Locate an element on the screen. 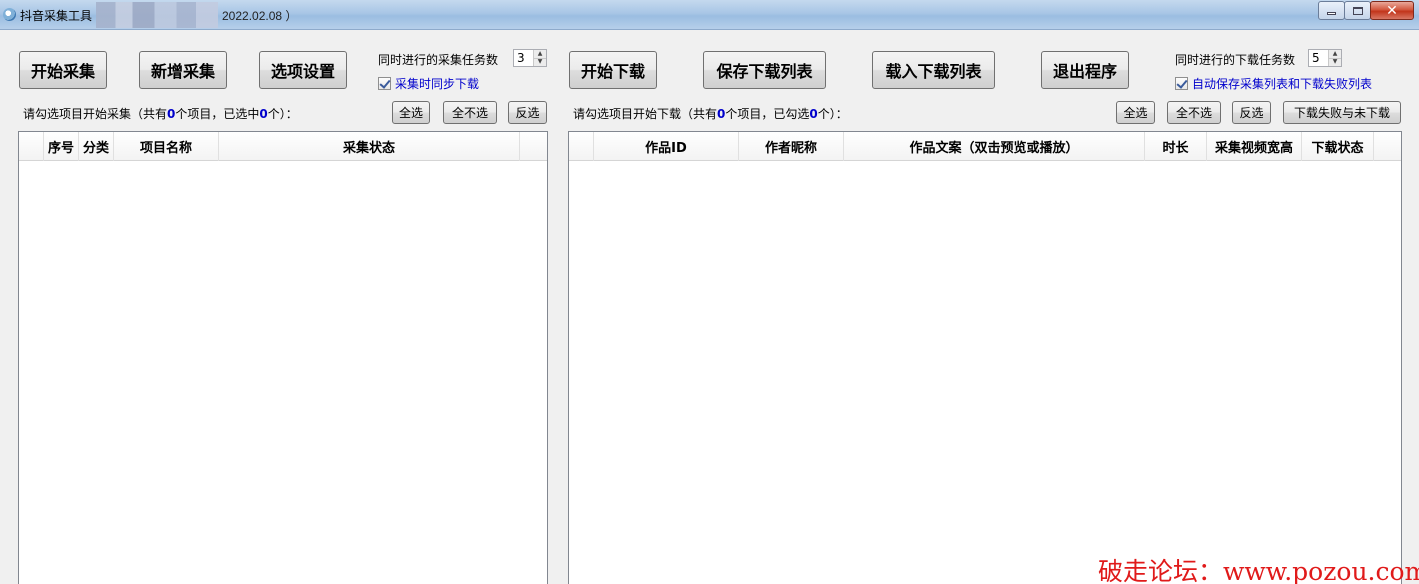  auto-save-checkbox: 自动保存采集列表和下载失败列表 is located at coordinates (1273, 83).